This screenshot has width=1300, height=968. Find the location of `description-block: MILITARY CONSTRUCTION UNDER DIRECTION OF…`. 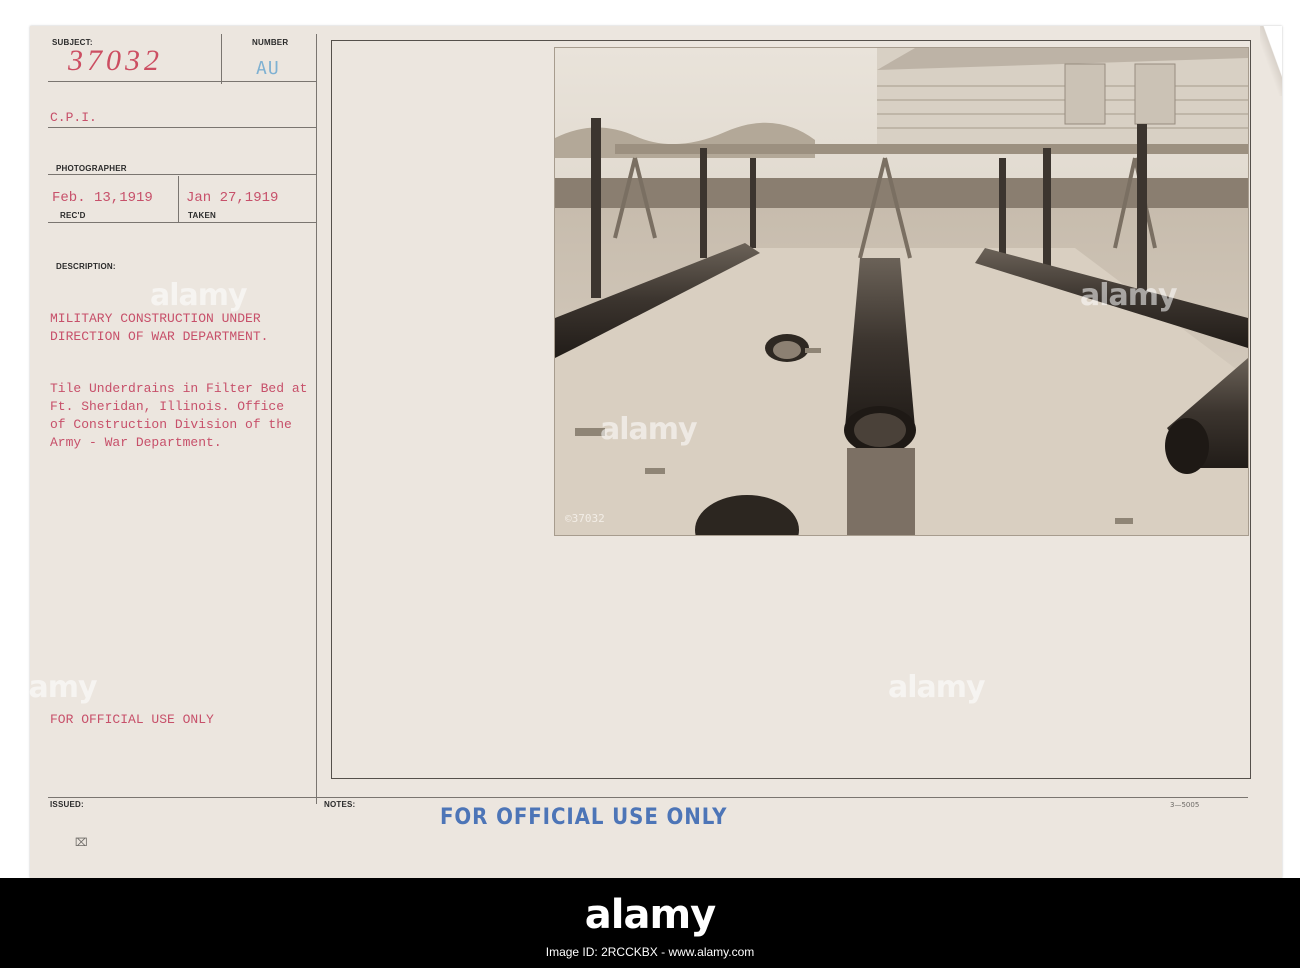

description-block: MILITARY CONSTRUCTION UNDER DIRECTION OF… is located at coordinates (159, 328).